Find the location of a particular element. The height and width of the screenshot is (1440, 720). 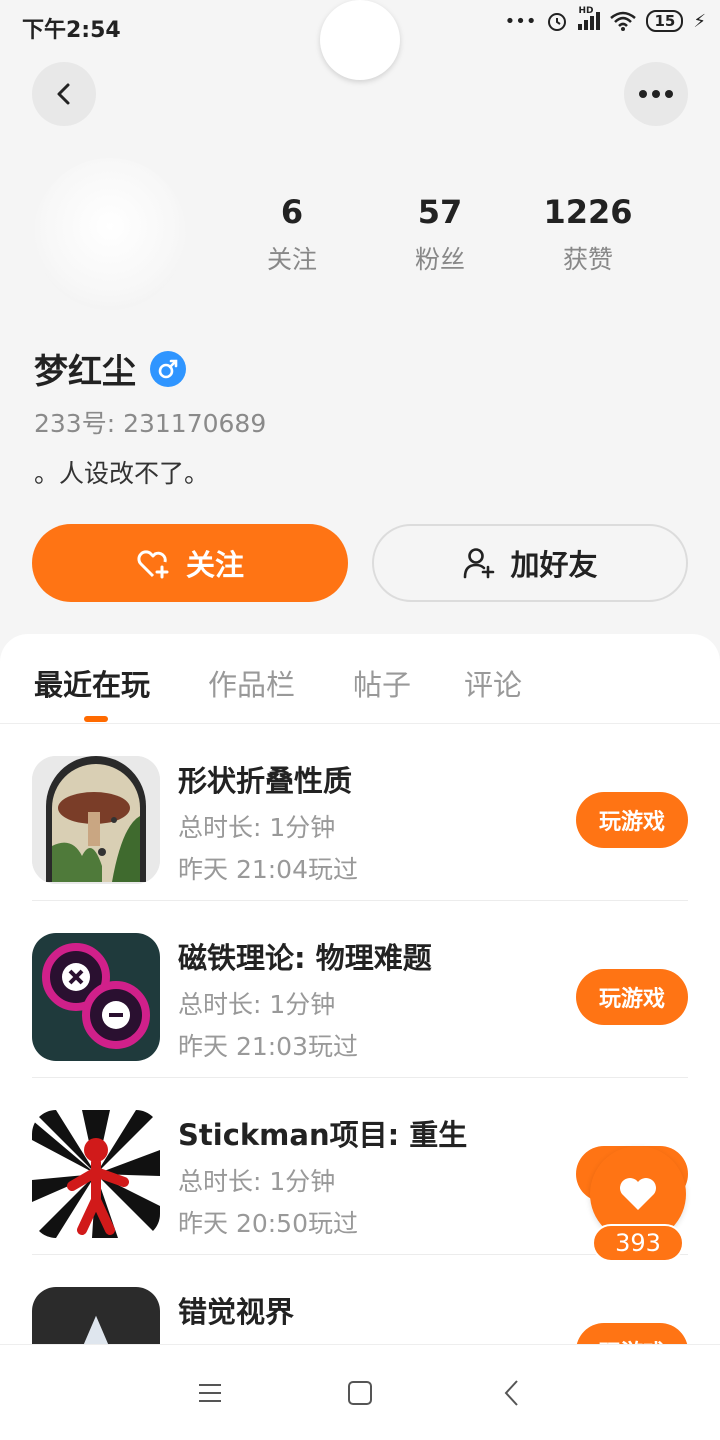

stat-following: 6 关注 is located at coordinates (292, 233).